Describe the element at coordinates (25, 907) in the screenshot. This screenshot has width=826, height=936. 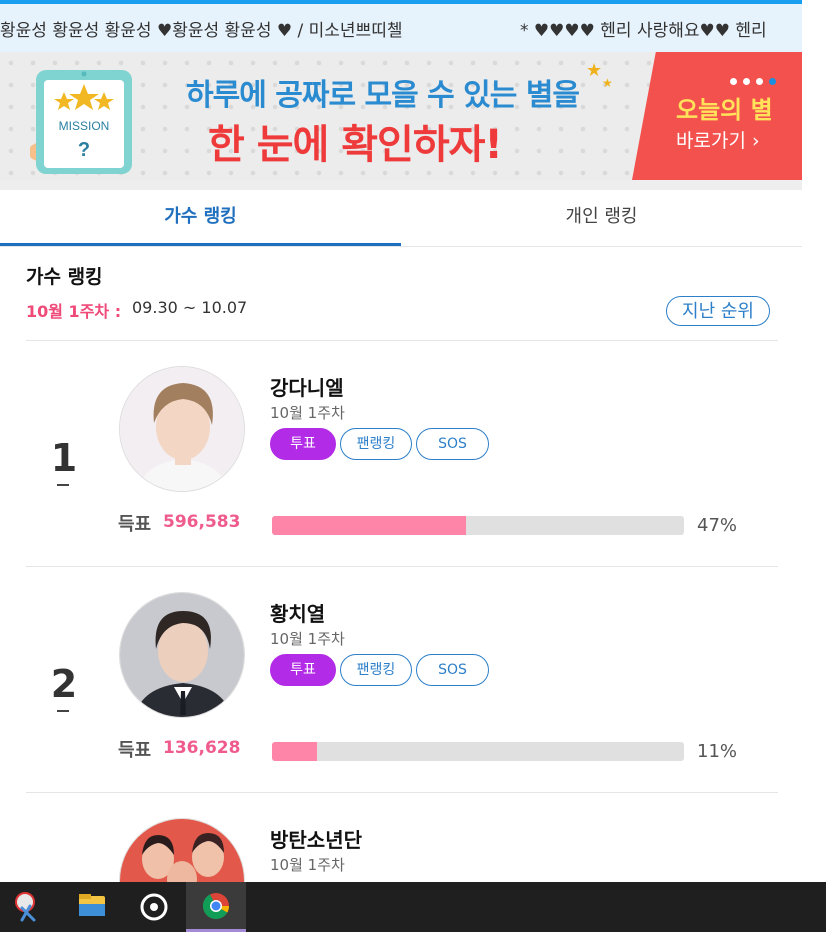
I see `snipping-tool-icon` at that location.